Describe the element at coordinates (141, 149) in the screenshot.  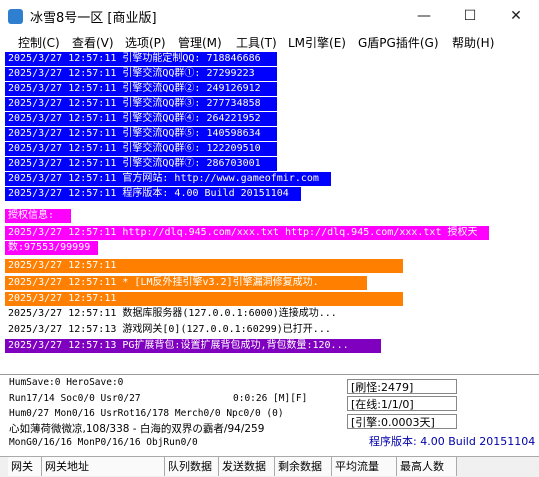
I see `log-line: 2025/3/27 12:57:11 引擎交流QQ群⑥: 122209510` at that location.